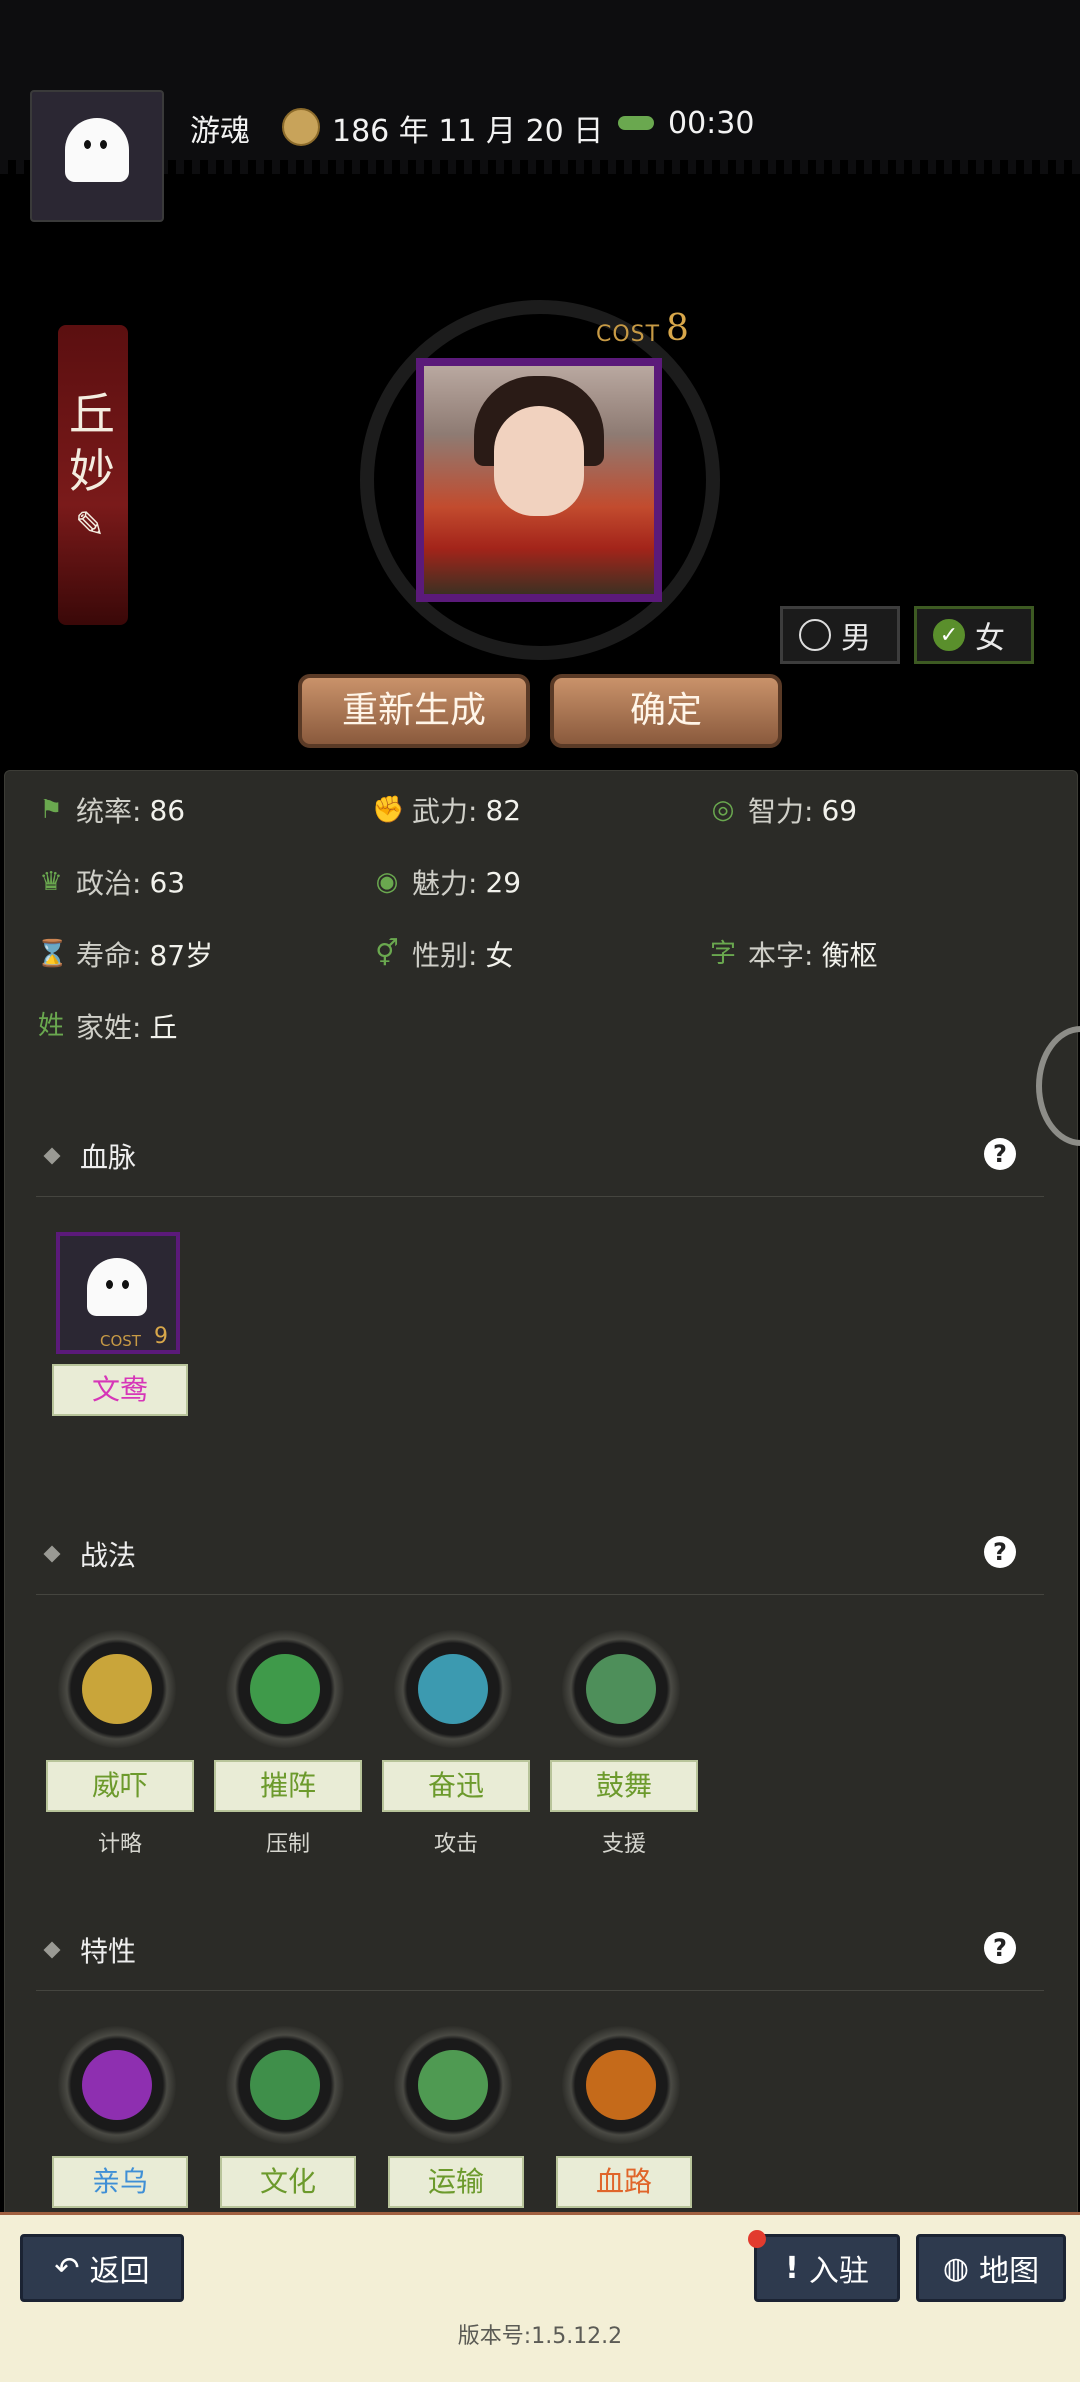  I want to click on stat-label: 本字:, so click(781, 955).